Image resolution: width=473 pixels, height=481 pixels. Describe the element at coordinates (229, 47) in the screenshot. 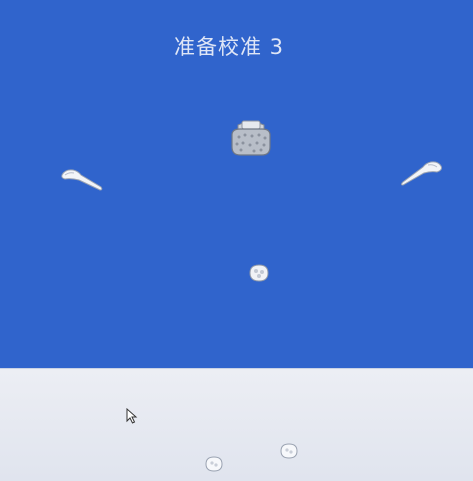

I see `calibration-status-title: 准备校准 3` at that location.